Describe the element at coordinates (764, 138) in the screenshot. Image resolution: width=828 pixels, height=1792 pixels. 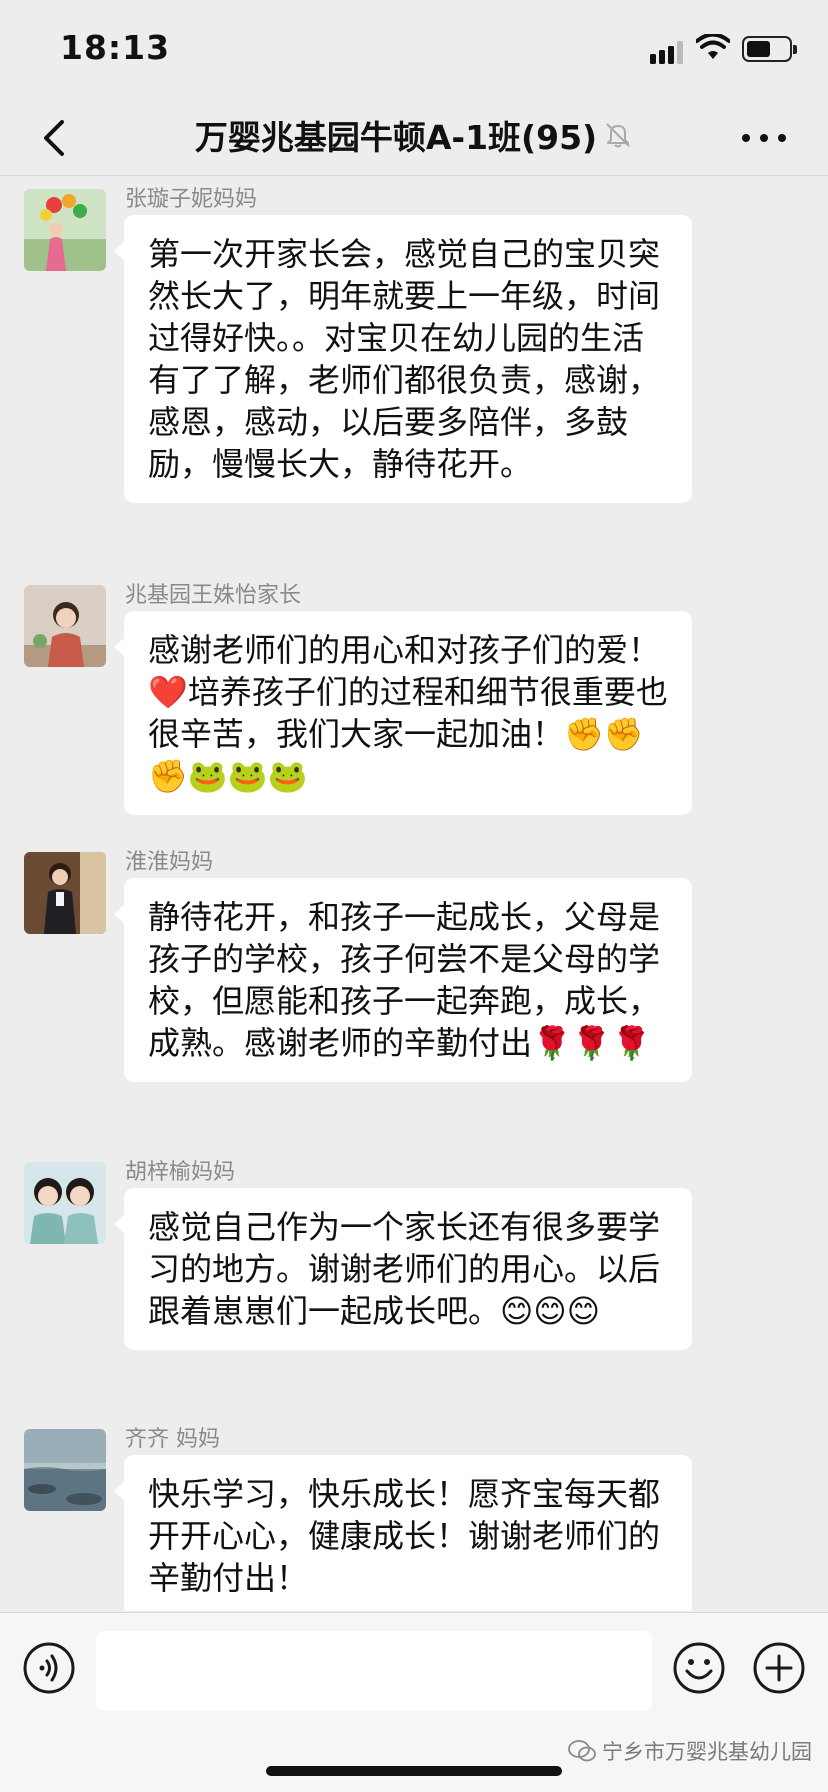
I see `more-dots-icon` at that location.